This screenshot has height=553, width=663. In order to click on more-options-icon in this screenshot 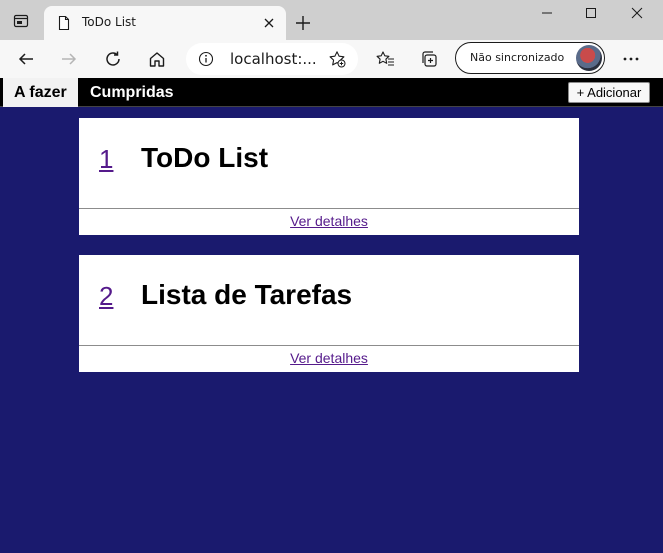, I will do `click(631, 59)`.